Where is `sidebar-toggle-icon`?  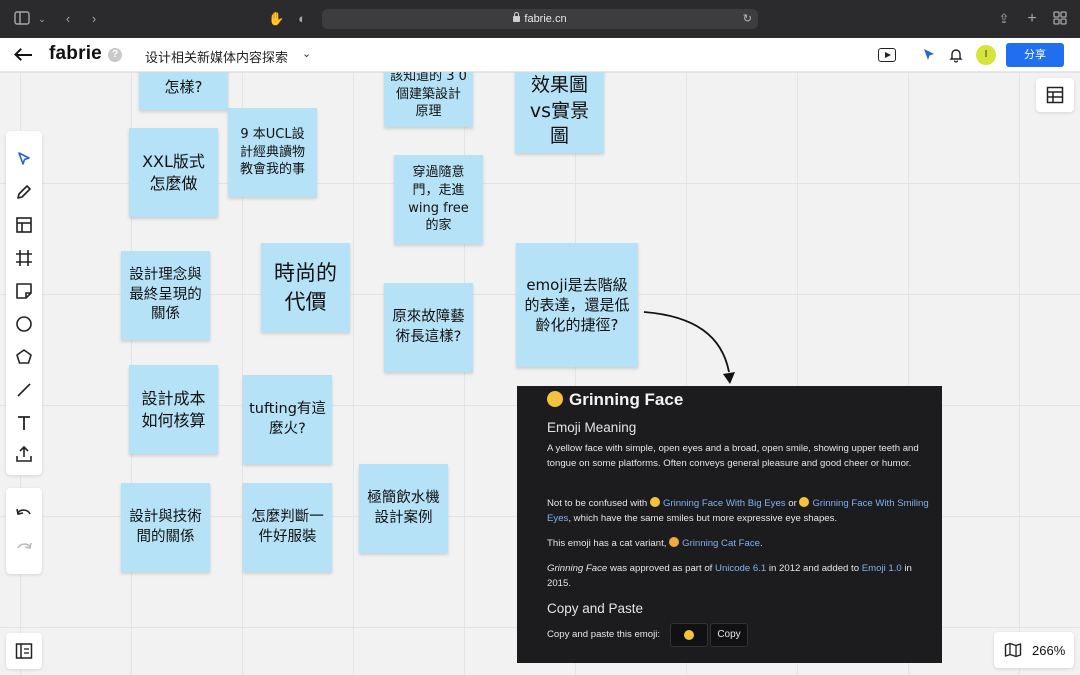
sidebar-toggle-icon is located at coordinates (22, 19).